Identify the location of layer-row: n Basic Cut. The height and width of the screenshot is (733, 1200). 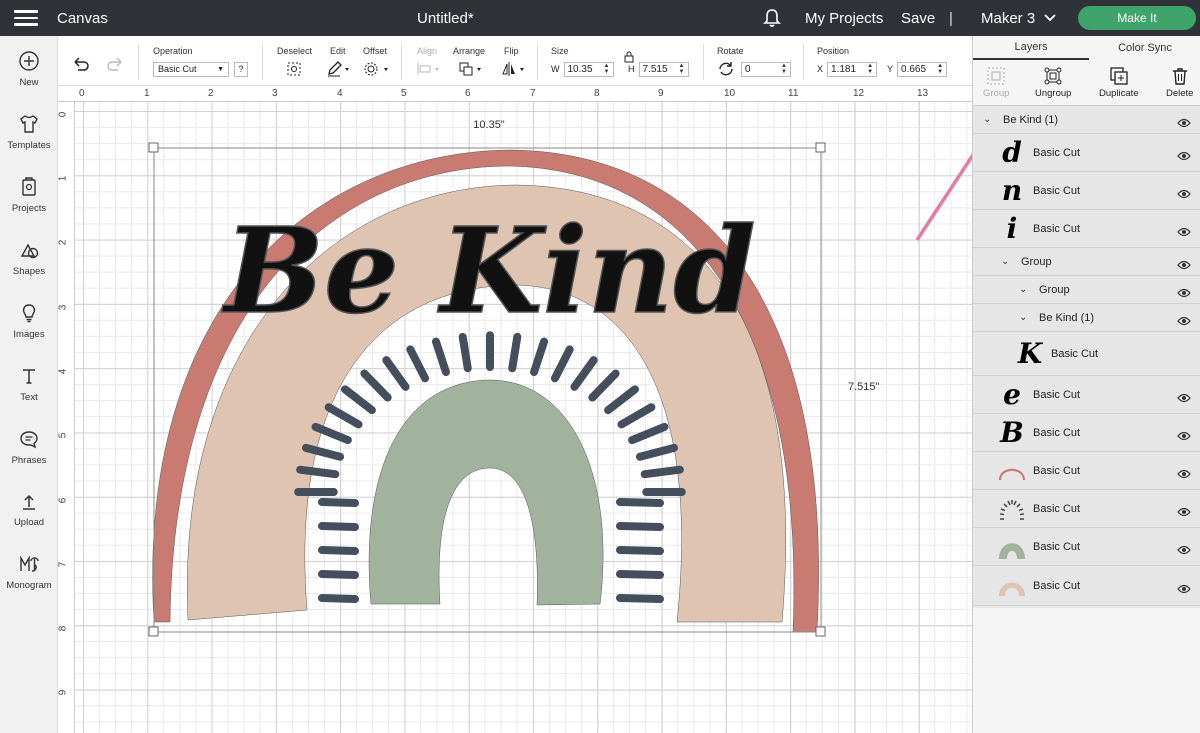
(1086, 191).